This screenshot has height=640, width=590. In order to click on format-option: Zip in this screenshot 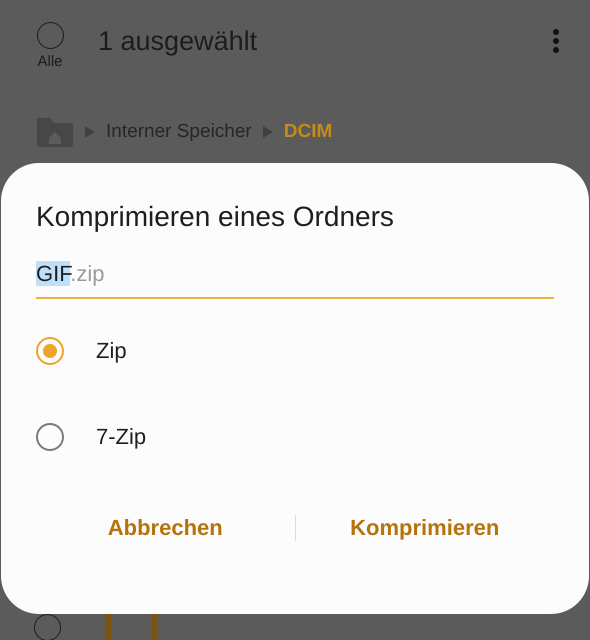, I will do `click(295, 351)`.